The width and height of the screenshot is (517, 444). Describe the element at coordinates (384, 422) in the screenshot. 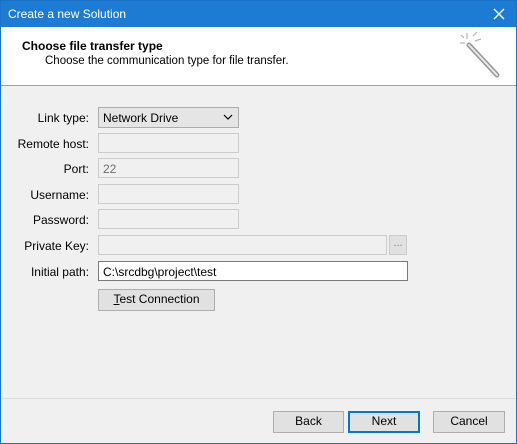

I see `next-button: Next` at that location.